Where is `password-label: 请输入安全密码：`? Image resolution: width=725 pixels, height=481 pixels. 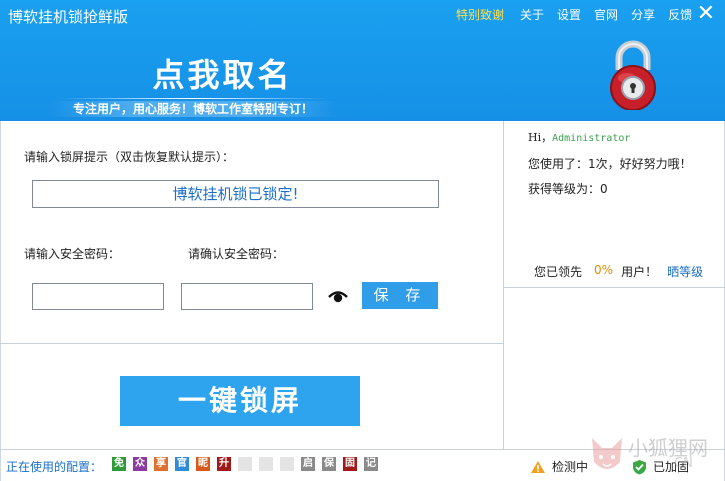
password-label: 请输入安全密码： is located at coordinates (72, 254).